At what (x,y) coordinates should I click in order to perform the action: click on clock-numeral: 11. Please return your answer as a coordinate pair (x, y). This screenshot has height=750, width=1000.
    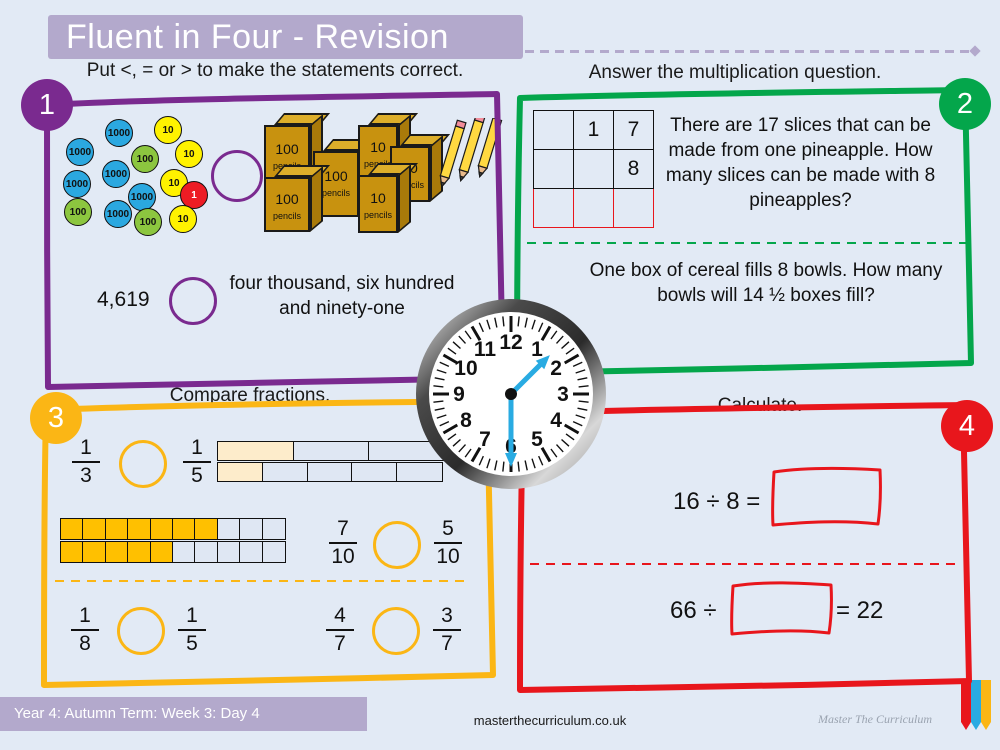
    Looking at the image, I should click on (485, 349).